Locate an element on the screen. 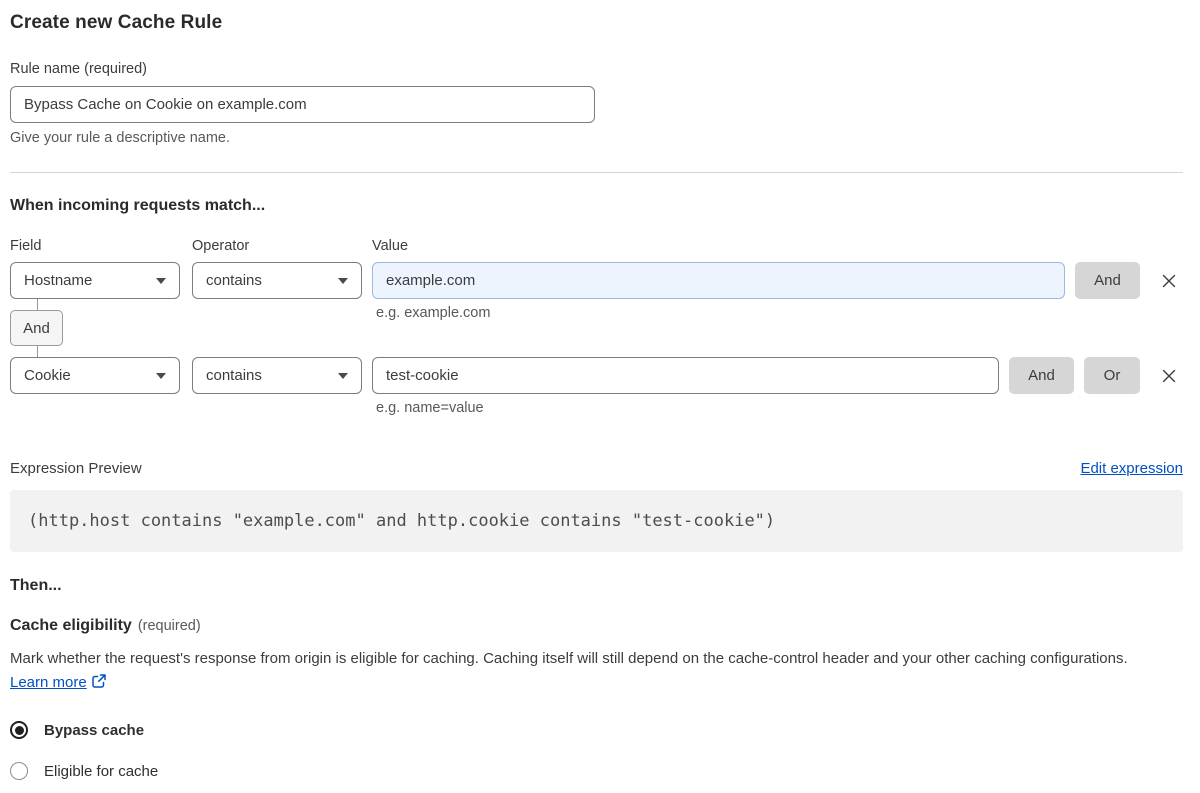 This screenshot has height=793, width=1200. page-title: Create new Cache Rule is located at coordinates (116, 22).